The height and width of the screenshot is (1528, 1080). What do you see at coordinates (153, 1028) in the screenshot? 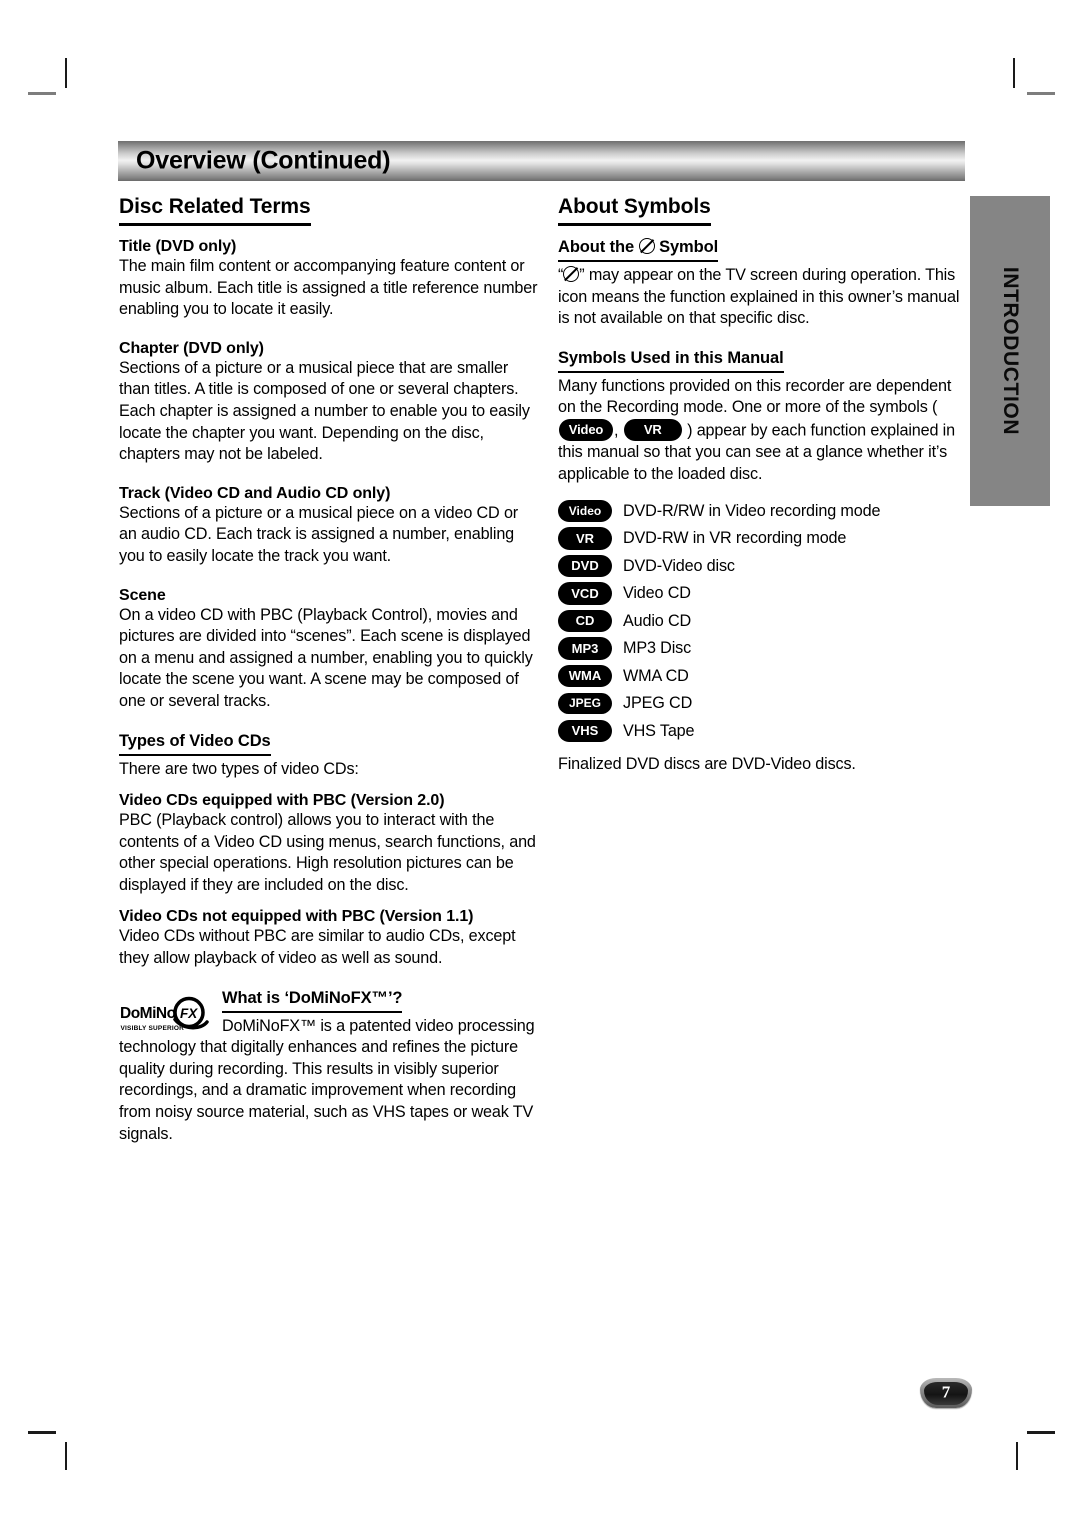
I see `svg-text: VISIBLY SUPERIOR` at bounding box center [153, 1028].